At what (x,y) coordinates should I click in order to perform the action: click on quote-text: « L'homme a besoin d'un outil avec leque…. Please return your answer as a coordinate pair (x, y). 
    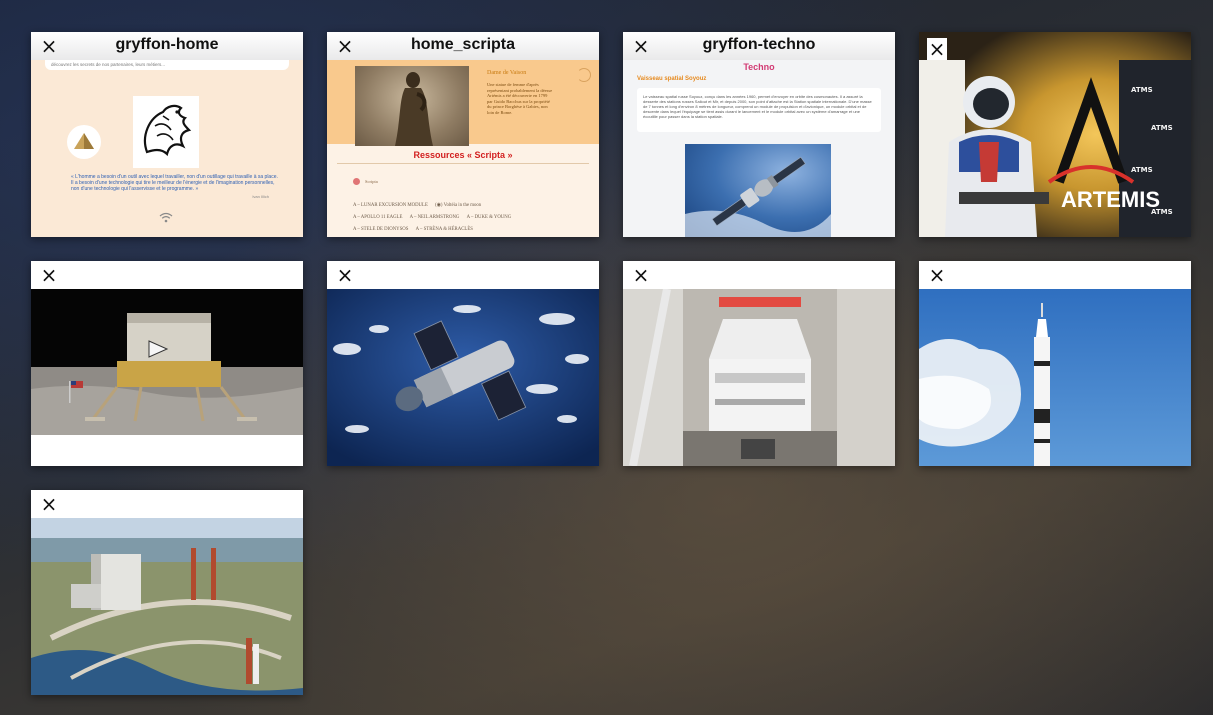
    Looking at the image, I should click on (174, 183).